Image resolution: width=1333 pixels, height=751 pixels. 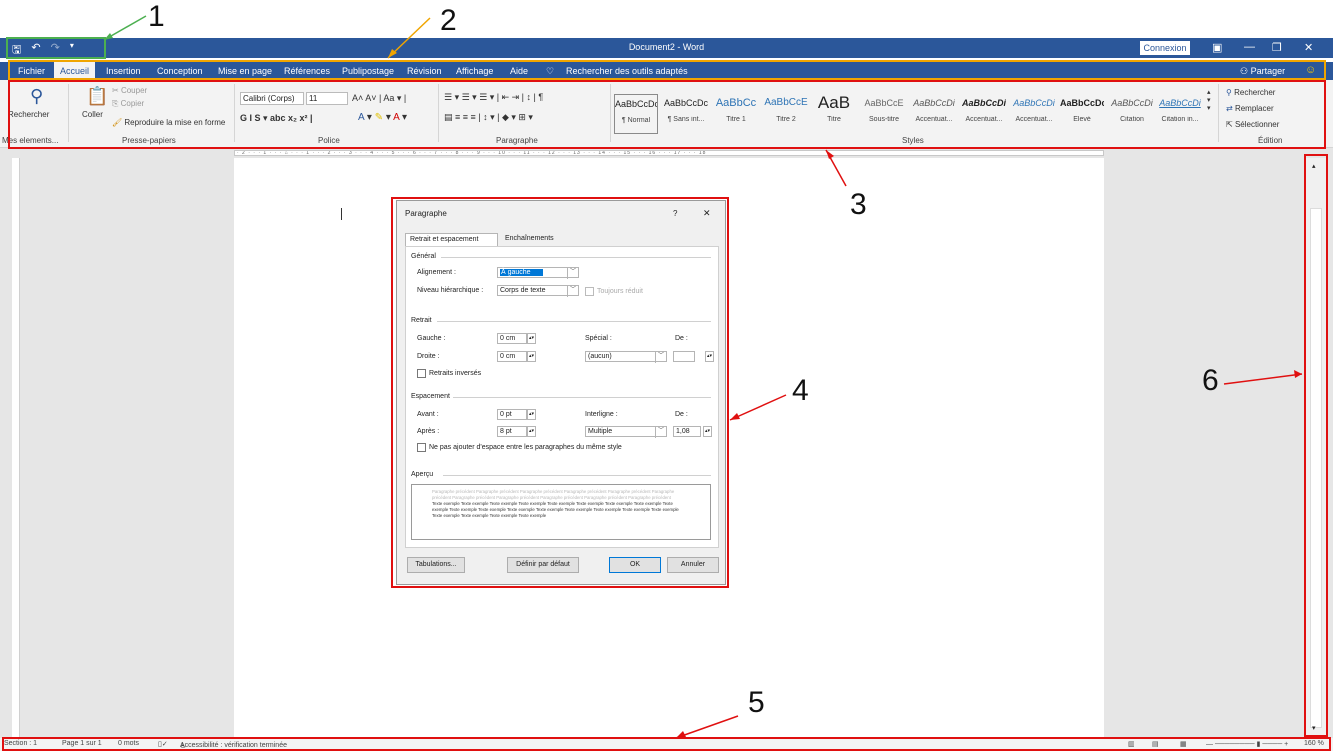 I want to click on annotation-number-2: 2, so click(x=448, y=20).